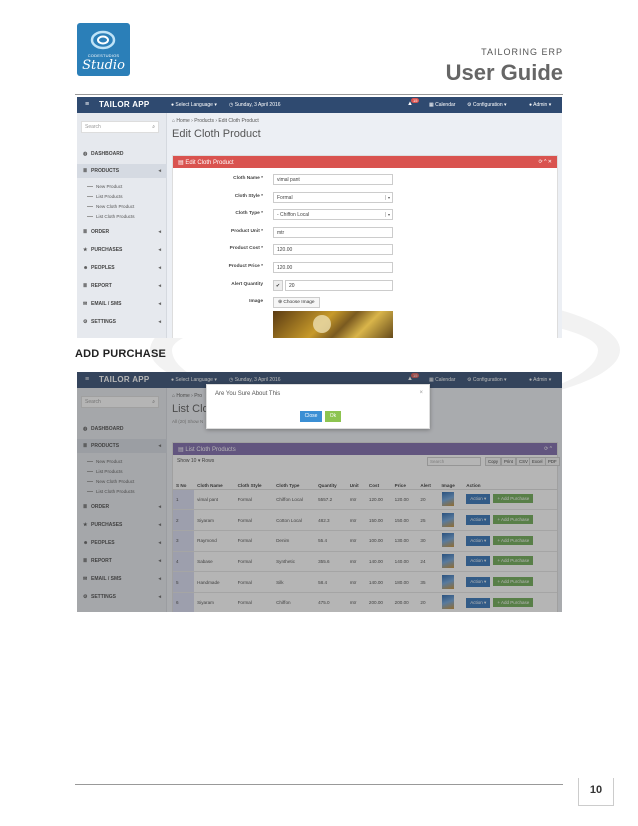 The height and width of the screenshot is (826, 638). What do you see at coordinates (122, 322) in the screenshot?
I see `sidebar-item-settings: ⚙ SETTINGS ◂` at bounding box center [122, 322].